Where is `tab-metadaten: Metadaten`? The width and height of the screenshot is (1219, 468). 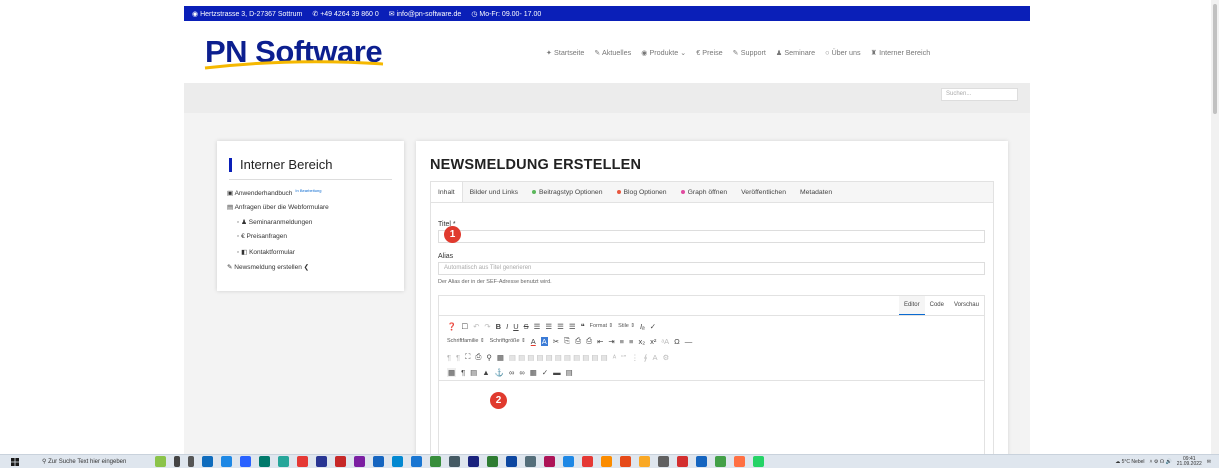 tab-metadaten: Metadaten is located at coordinates (816, 192).